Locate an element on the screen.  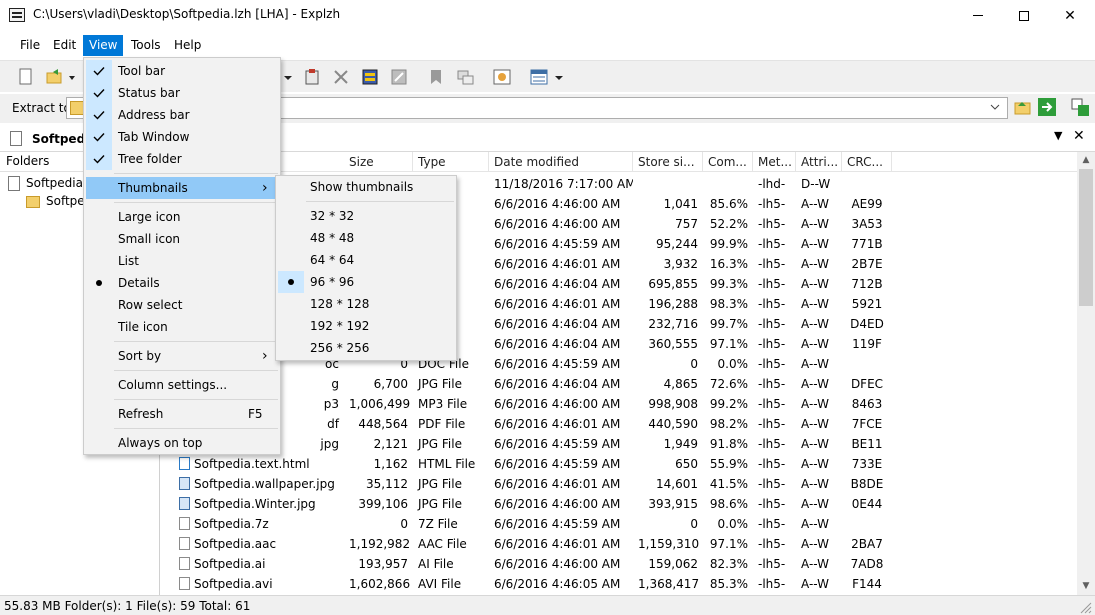
column-header-type: Type is located at coordinates (451, 162).